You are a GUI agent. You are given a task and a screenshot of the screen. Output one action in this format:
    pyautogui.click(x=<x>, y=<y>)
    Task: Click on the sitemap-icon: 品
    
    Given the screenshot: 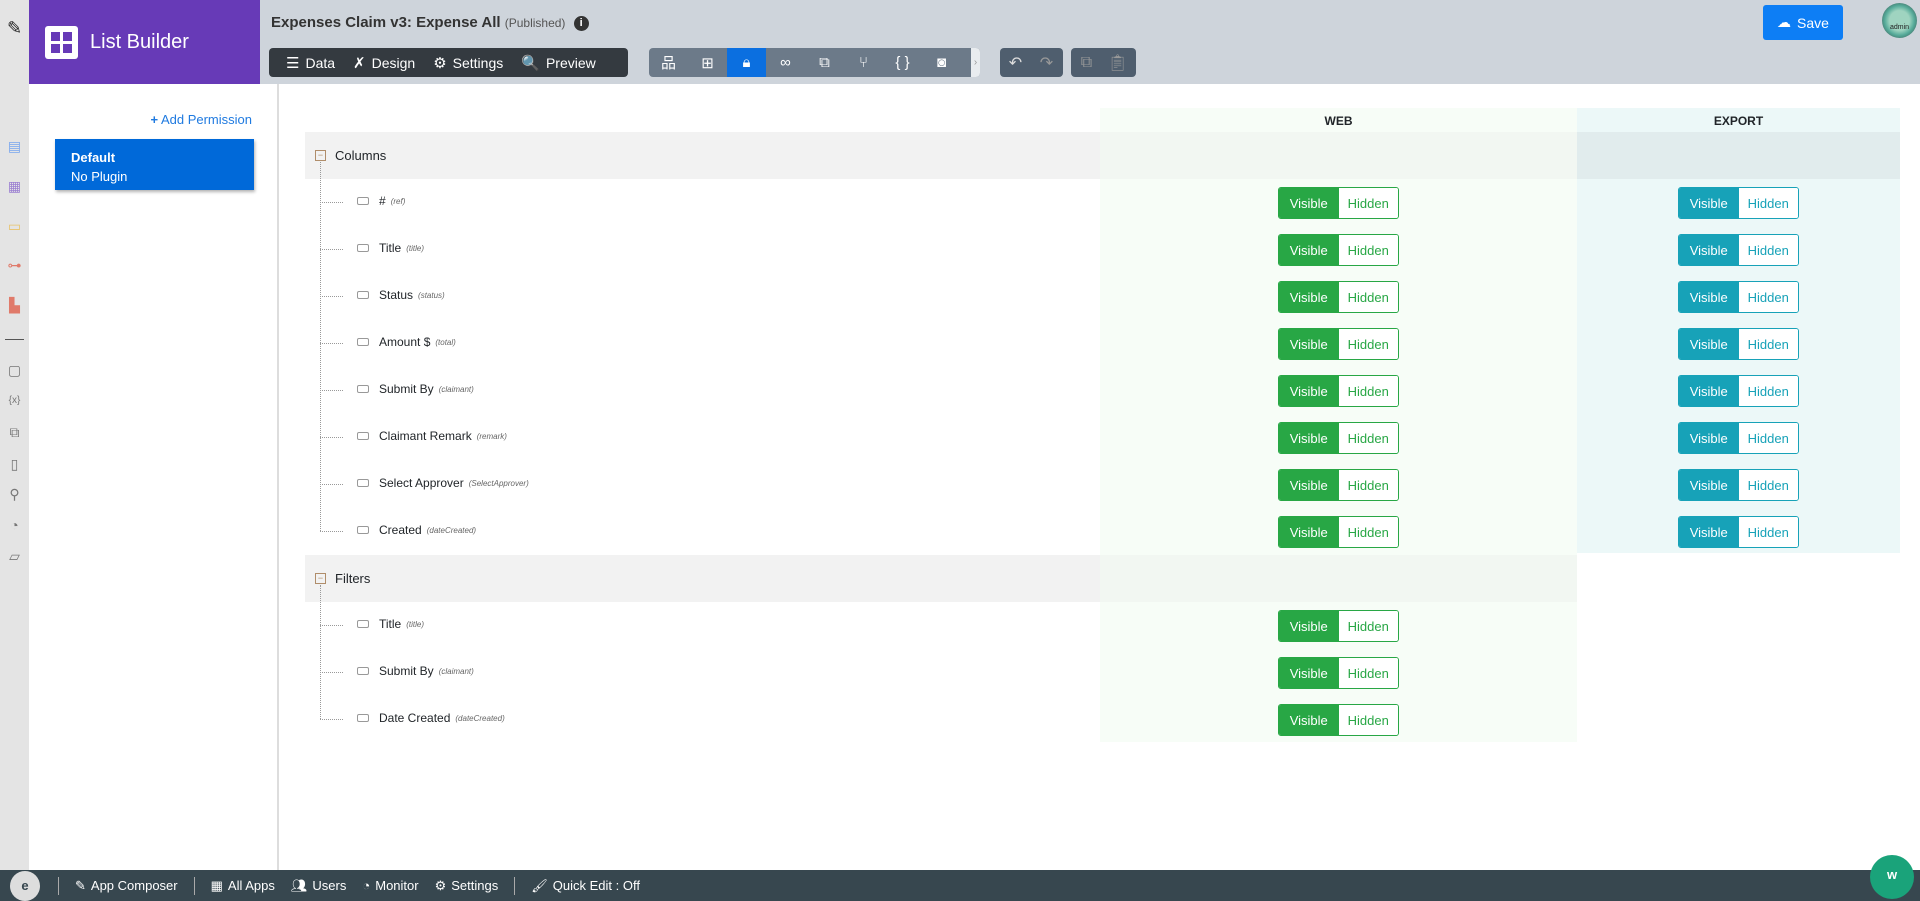 What is the action you would take?
    pyautogui.click(x=668, y=62)
    